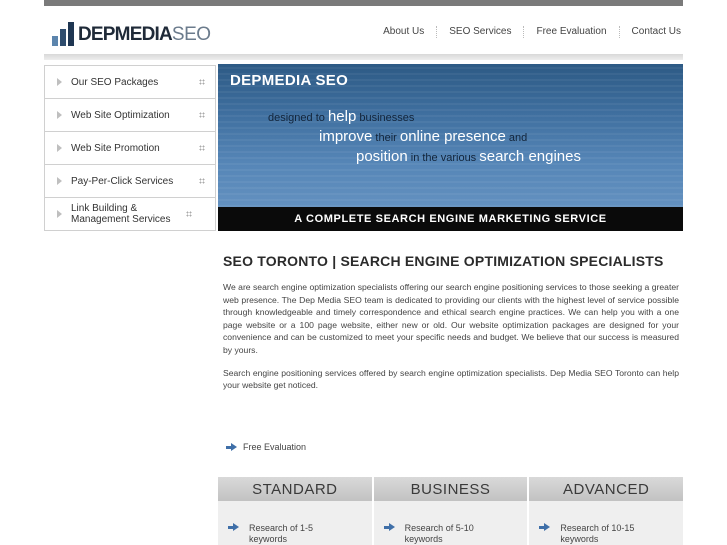 The height and width of the screenshot is (545, 727). I want to click on free-evaluation-link: Free Evaluation, so click(266, 447).